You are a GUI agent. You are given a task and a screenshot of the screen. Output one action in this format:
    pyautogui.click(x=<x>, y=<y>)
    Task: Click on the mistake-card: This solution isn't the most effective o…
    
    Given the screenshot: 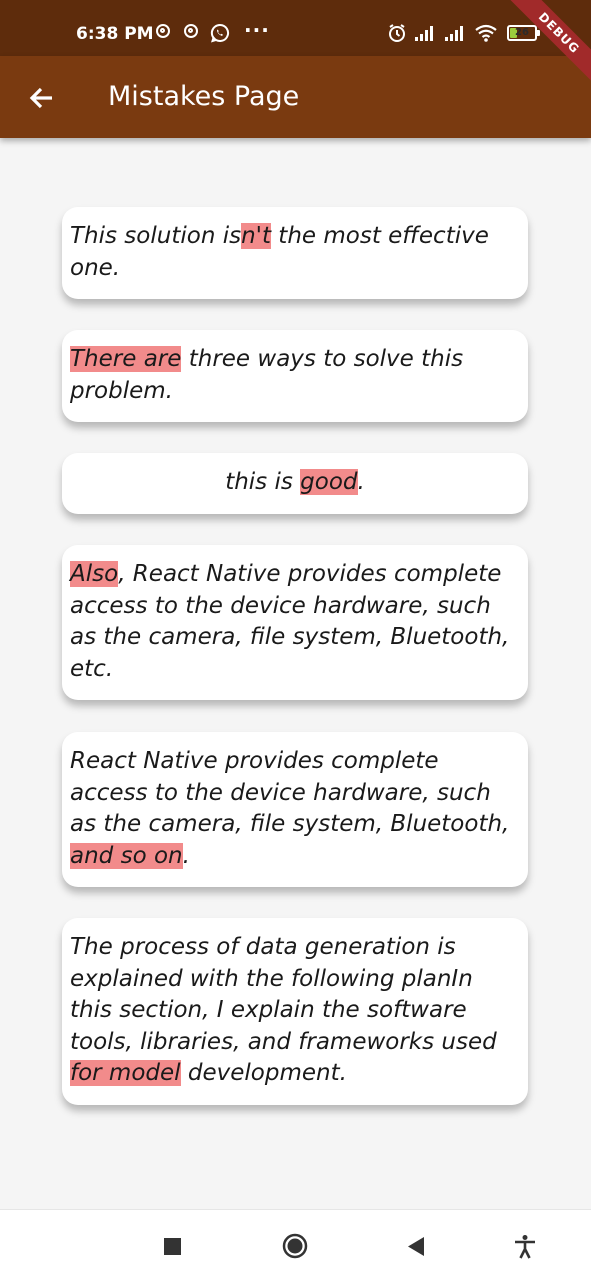 What is the action you would take?
    pyautogui.click(x=295, y=253)
    